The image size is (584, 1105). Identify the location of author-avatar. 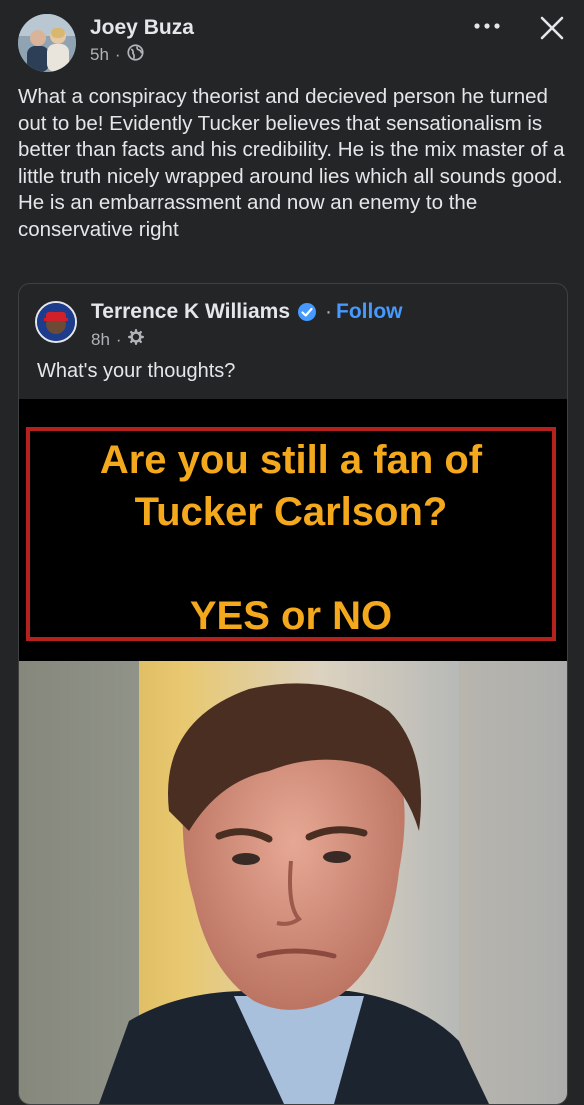
(47, 43).